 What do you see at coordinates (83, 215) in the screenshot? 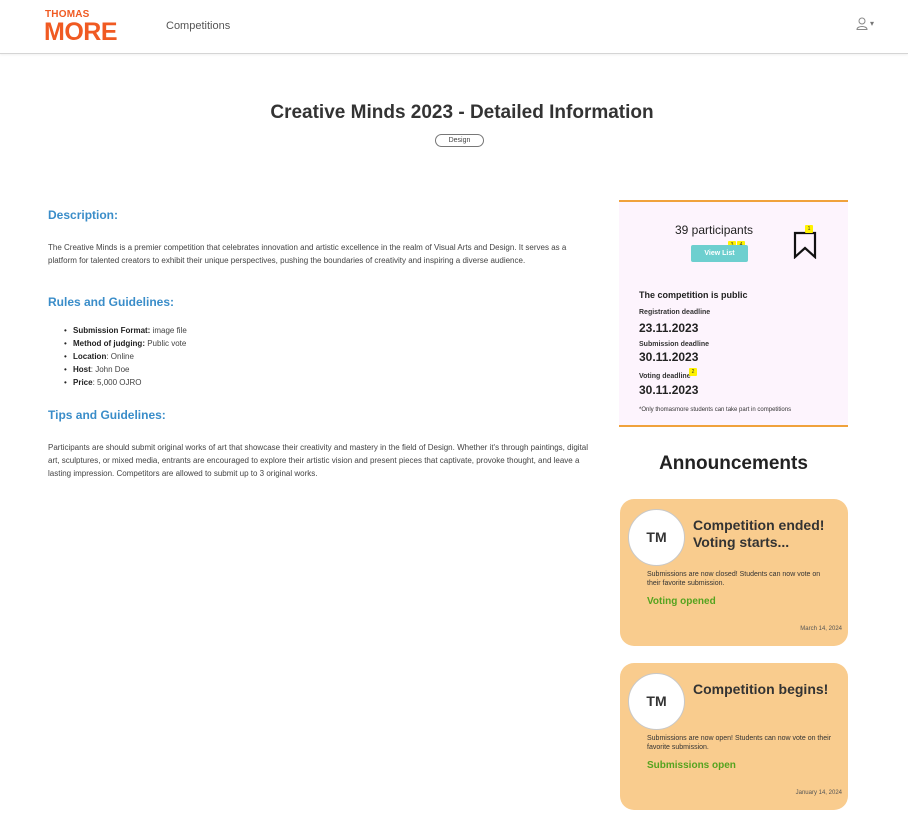
I see `description-heading: Description:` at bounding box center [83, 215].